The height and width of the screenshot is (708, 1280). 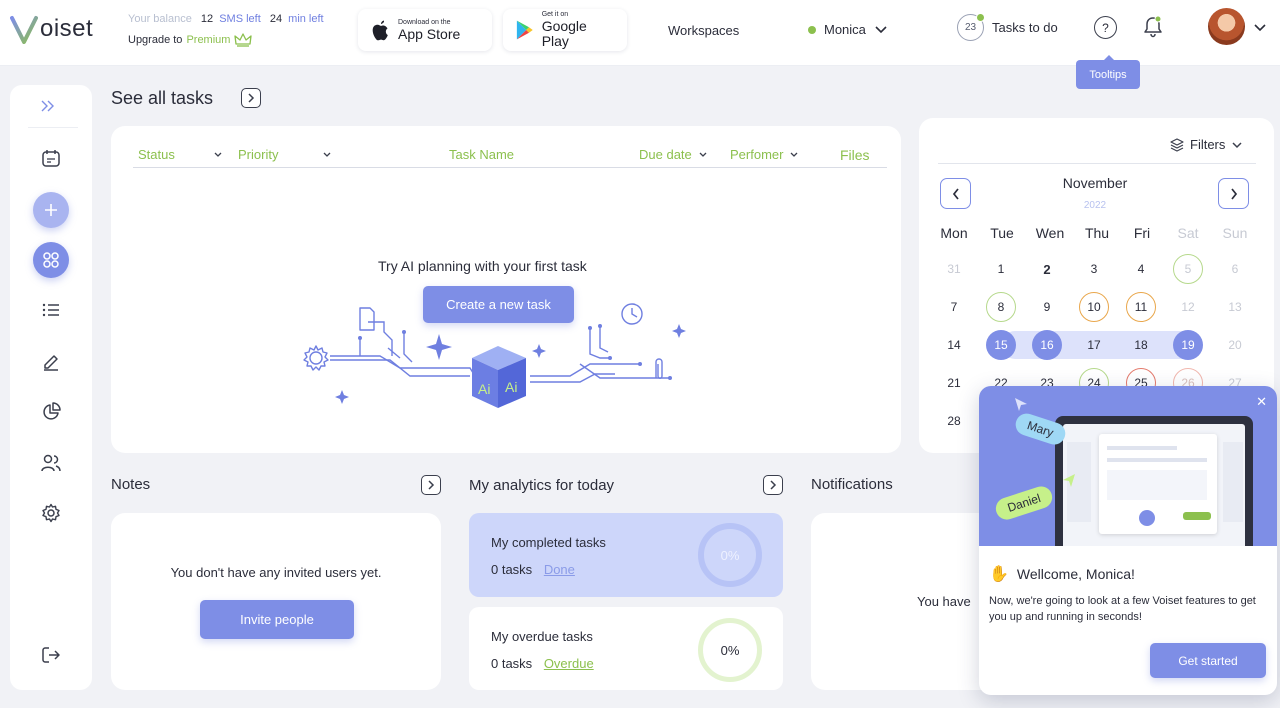 What do you see at coordinates (1142, 233) in the screenshot?
I see `weekday-fri: Fri` at bounding box center [1142, 233].